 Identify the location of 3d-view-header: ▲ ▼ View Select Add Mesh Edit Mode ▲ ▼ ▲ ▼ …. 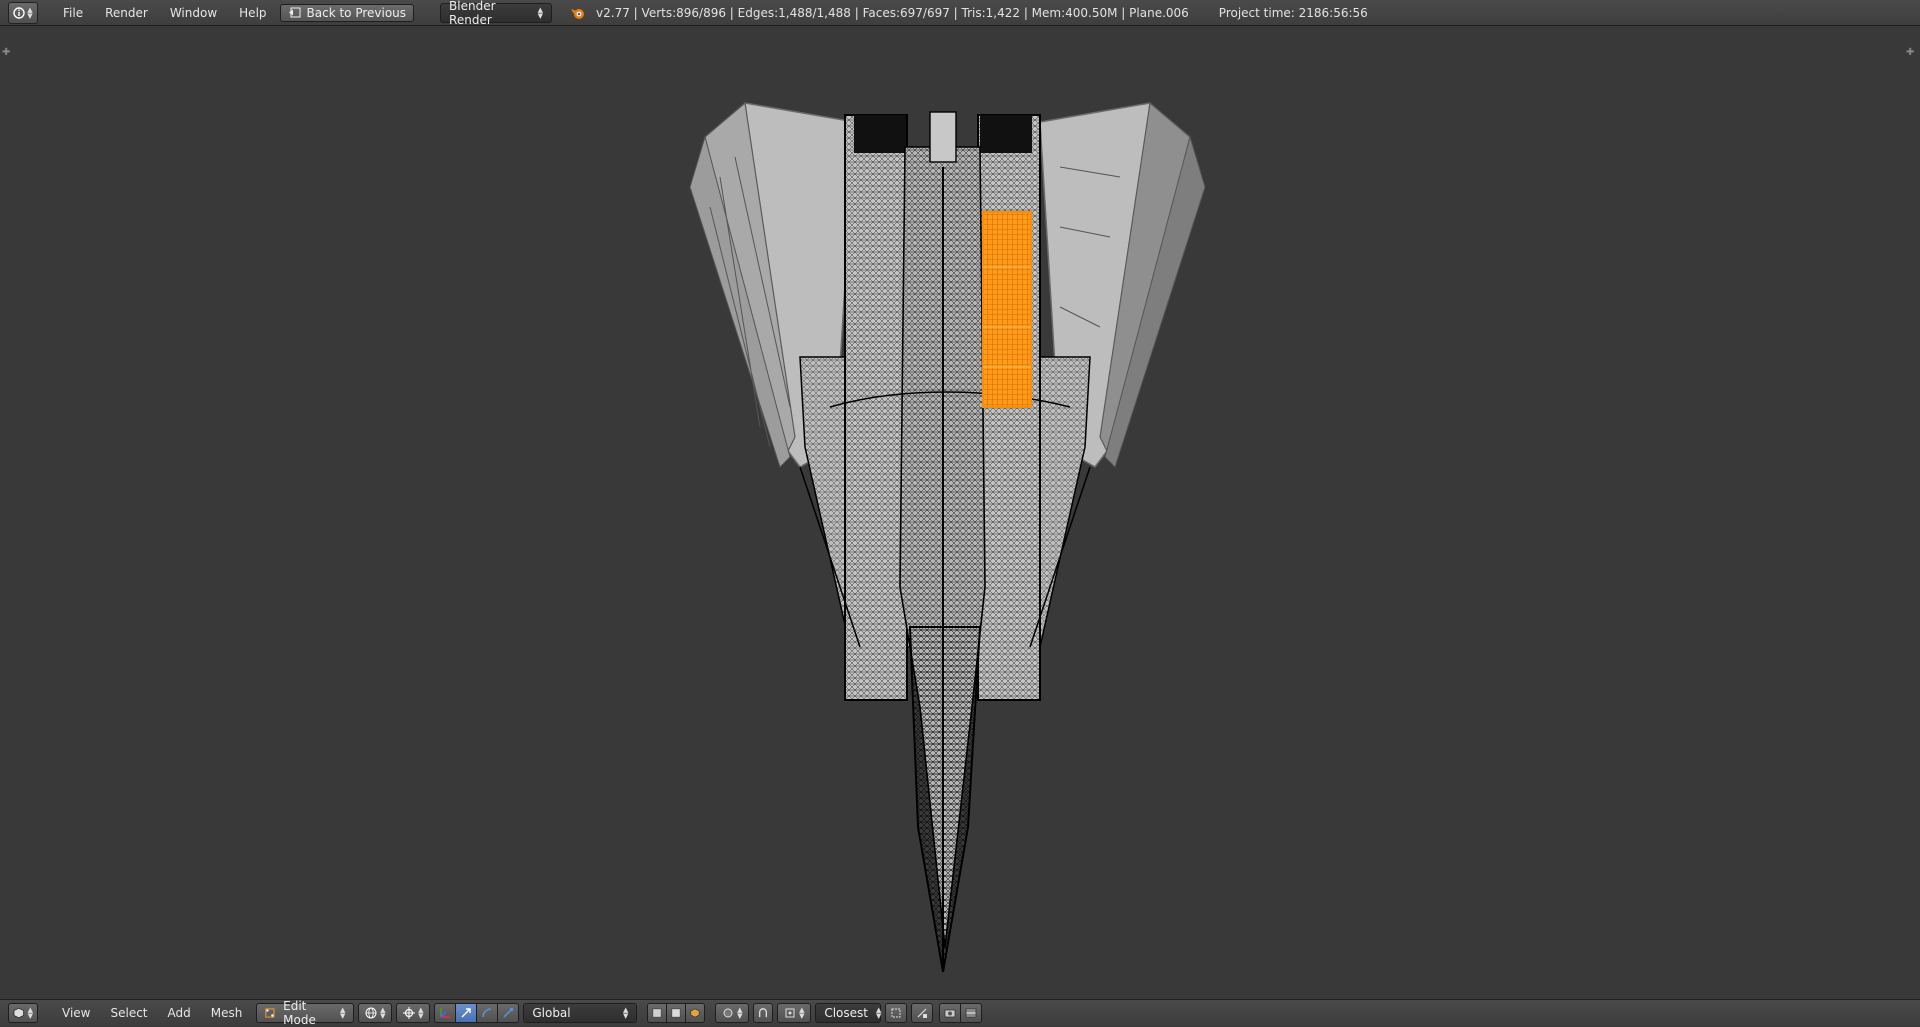
(960, 1013).